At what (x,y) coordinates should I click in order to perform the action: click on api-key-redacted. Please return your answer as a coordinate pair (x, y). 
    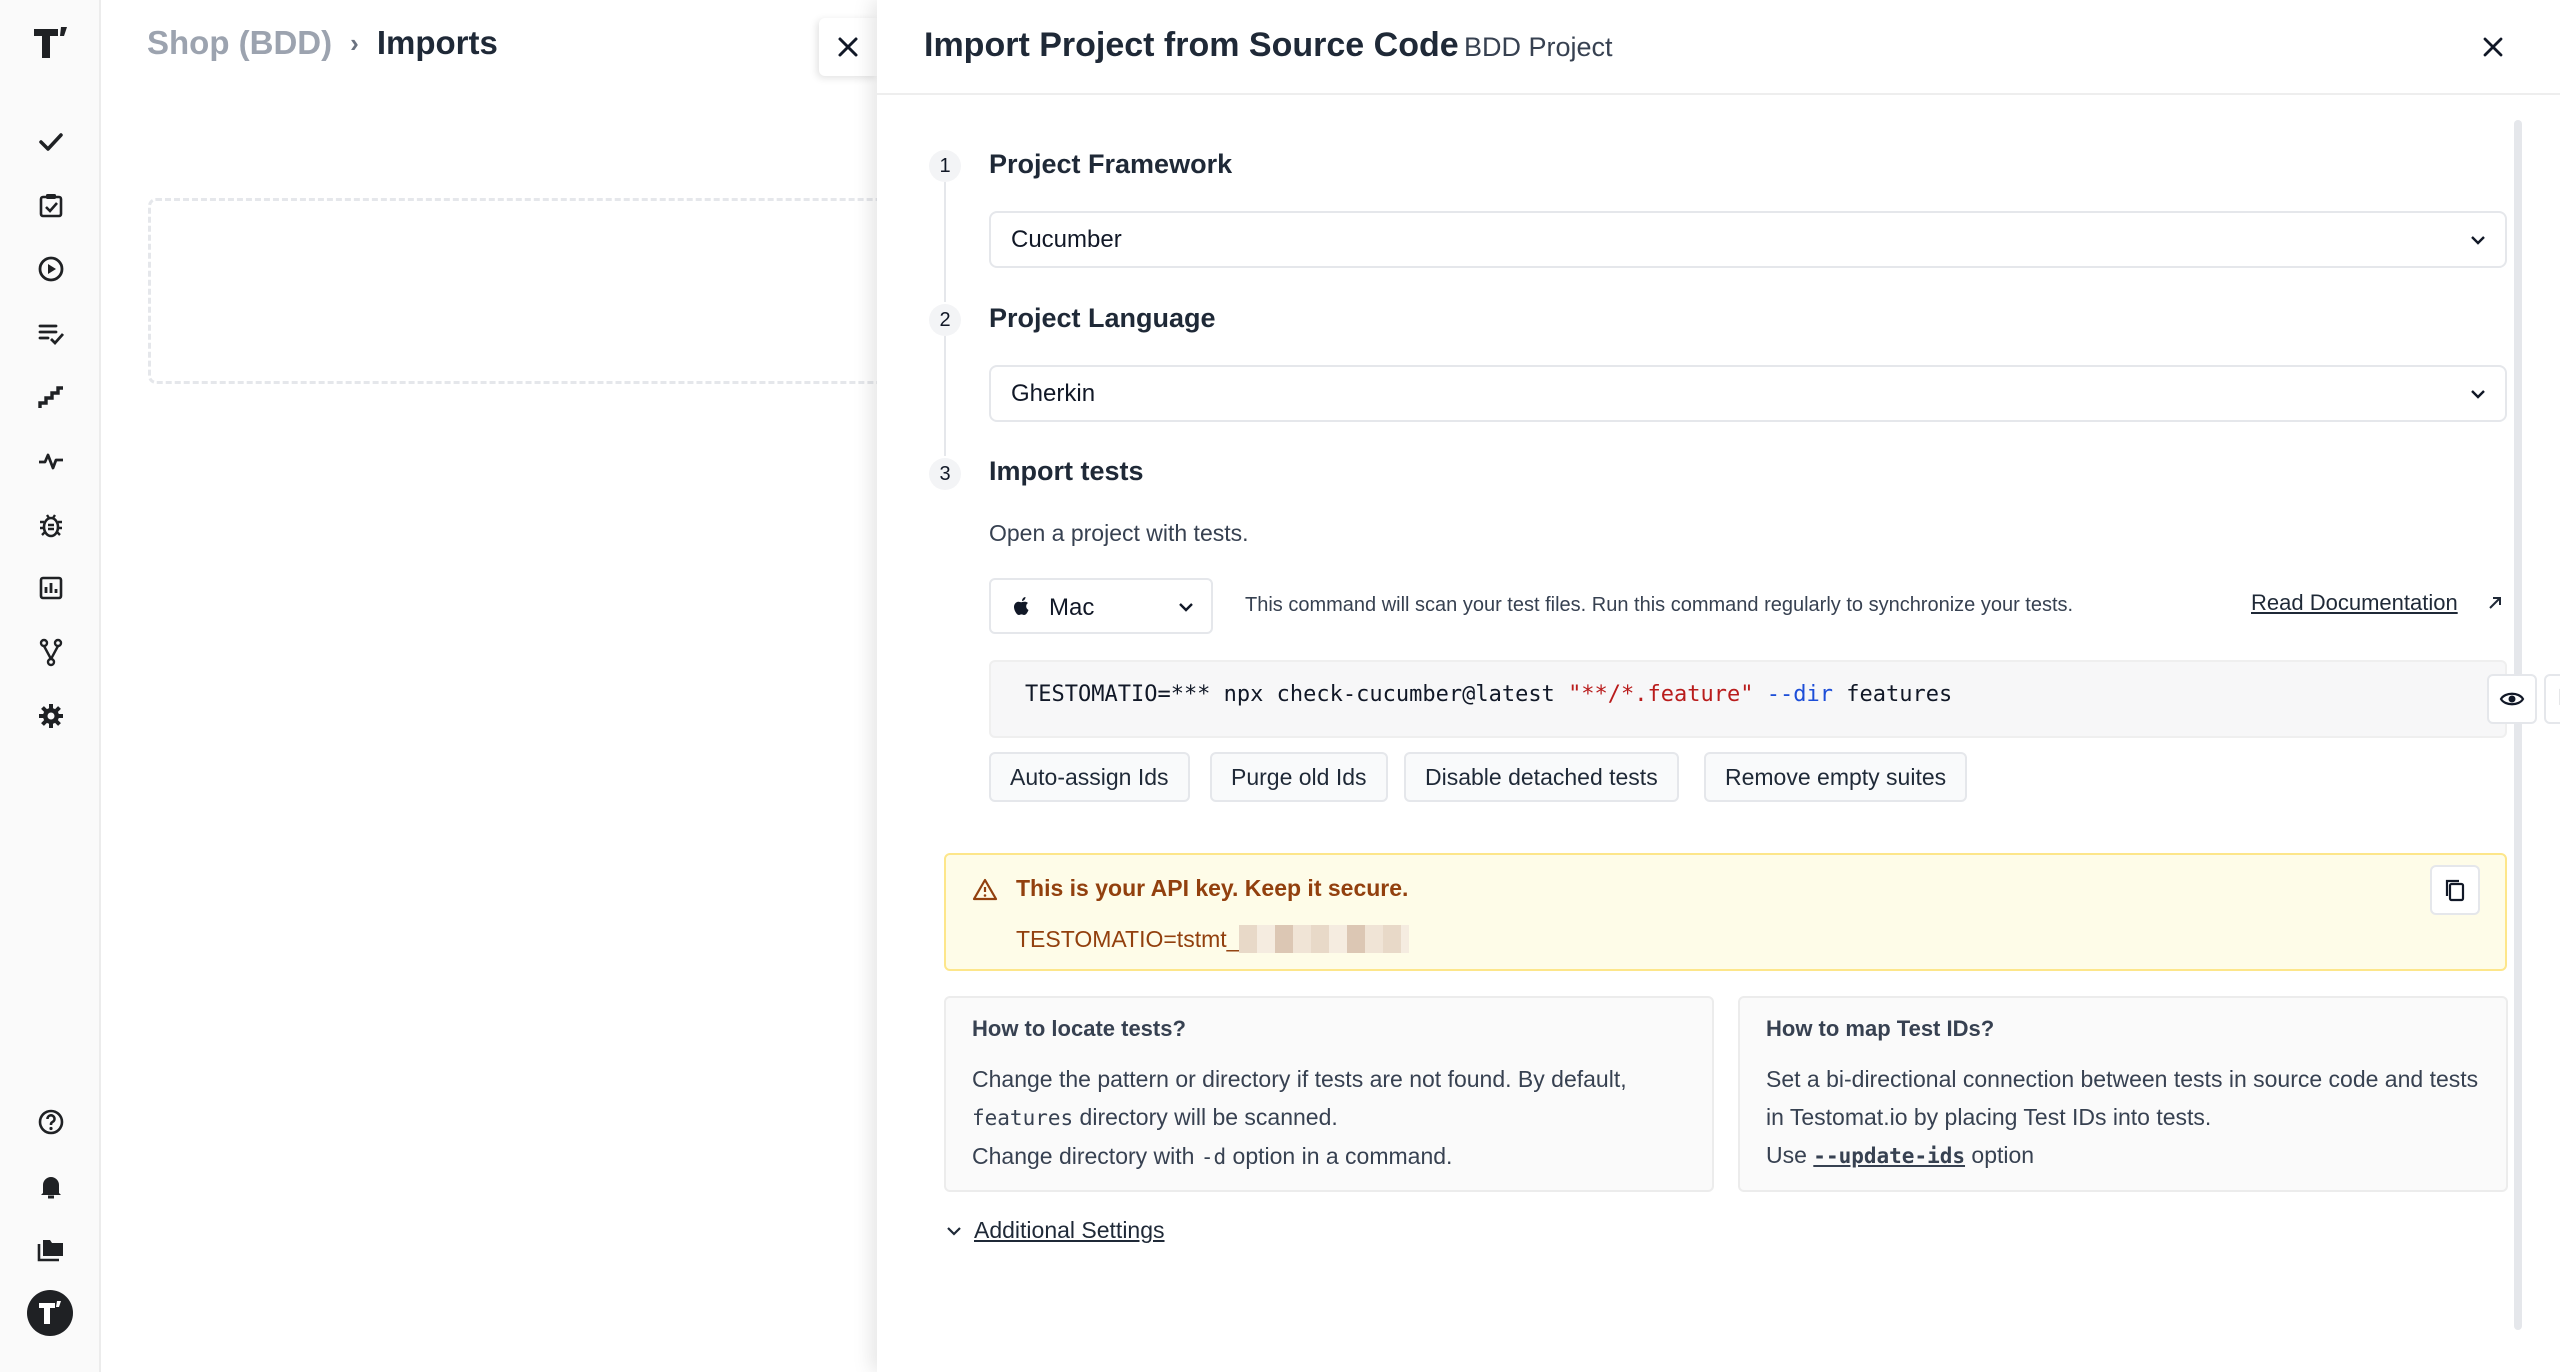
    Looking at the image, I should click on (1324, 939).